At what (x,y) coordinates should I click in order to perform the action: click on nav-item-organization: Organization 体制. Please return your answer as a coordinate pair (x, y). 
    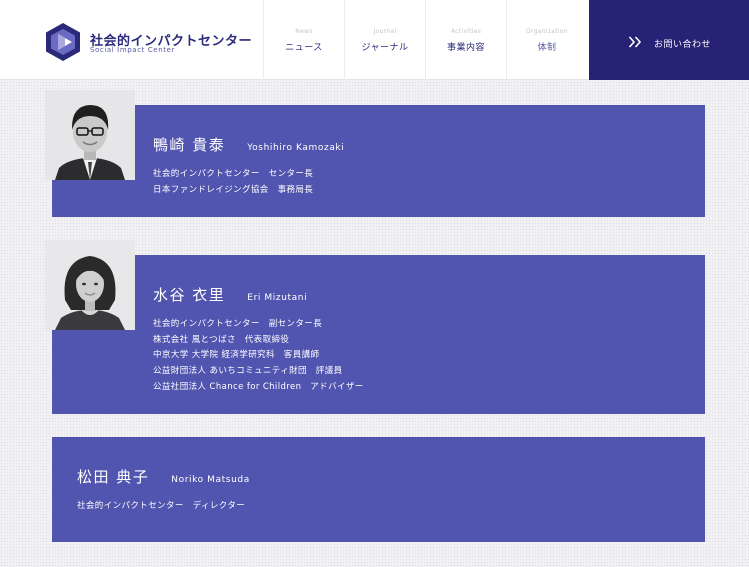
    Looking at the image, I should click on (546, 40).